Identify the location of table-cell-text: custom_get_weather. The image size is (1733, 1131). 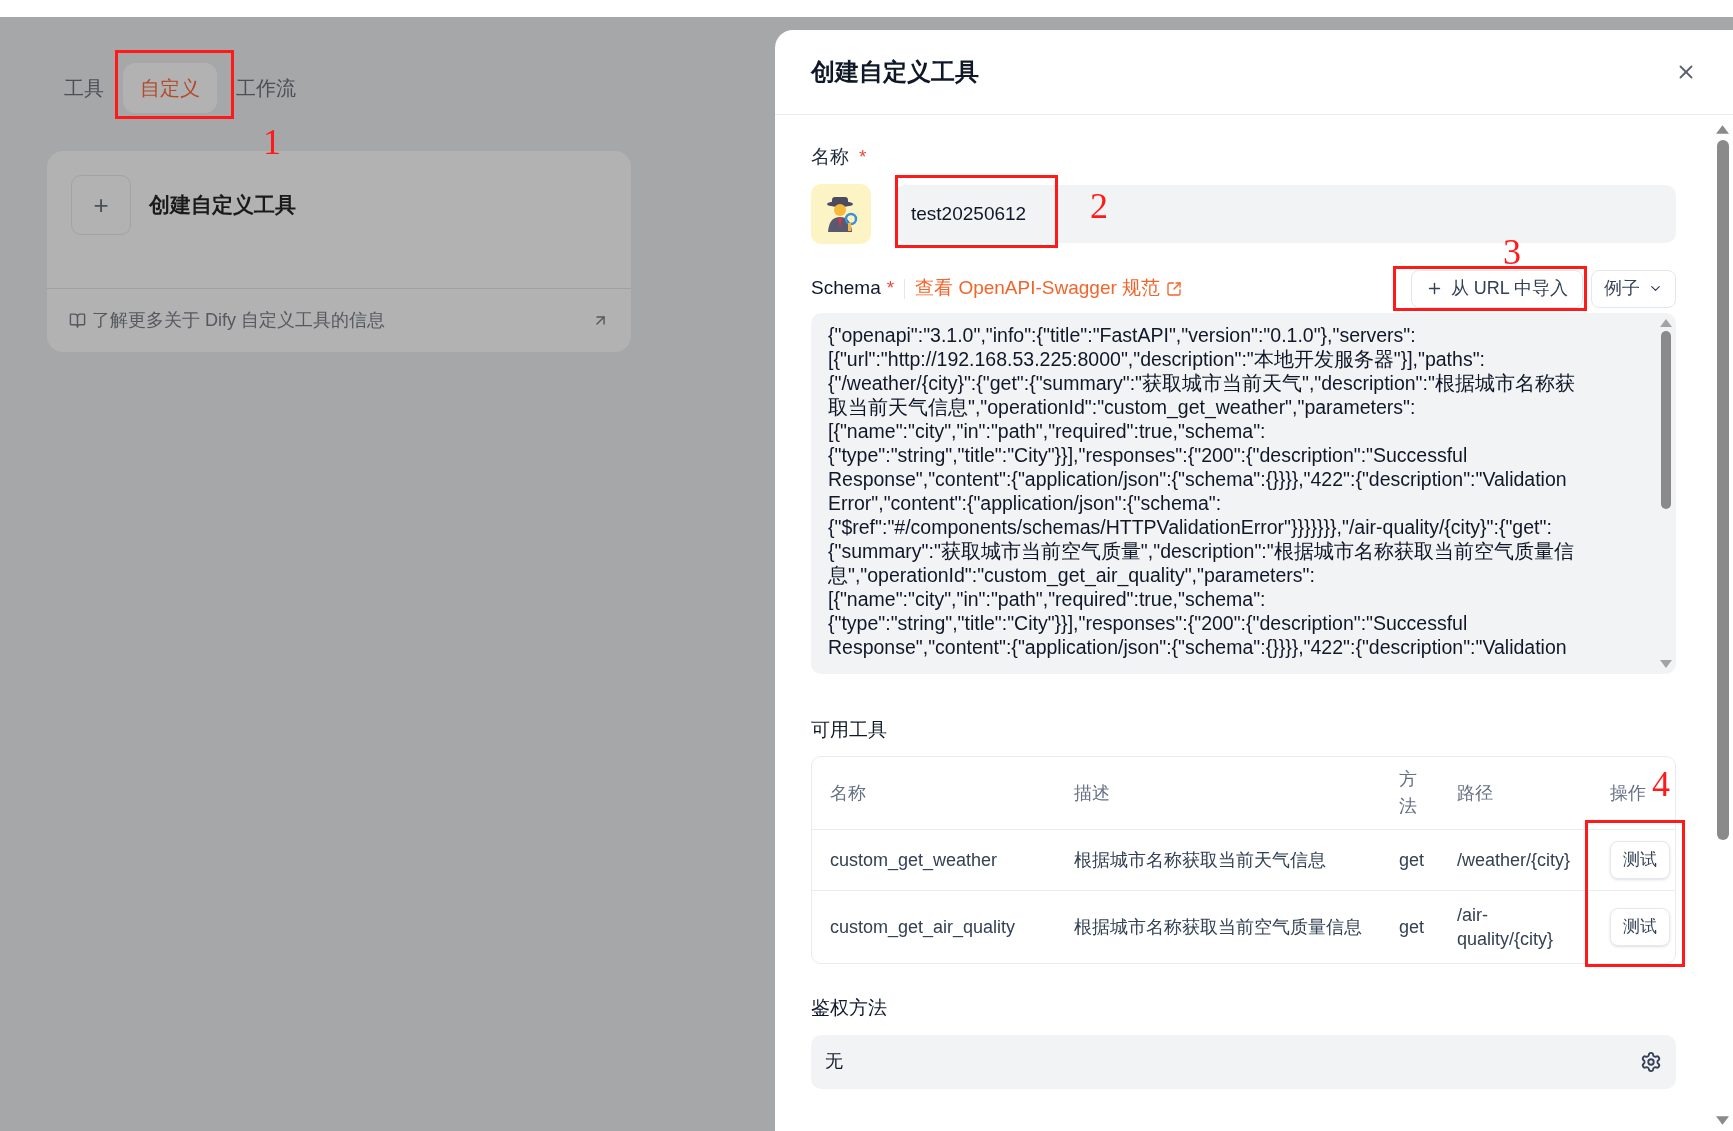
(914, 860).